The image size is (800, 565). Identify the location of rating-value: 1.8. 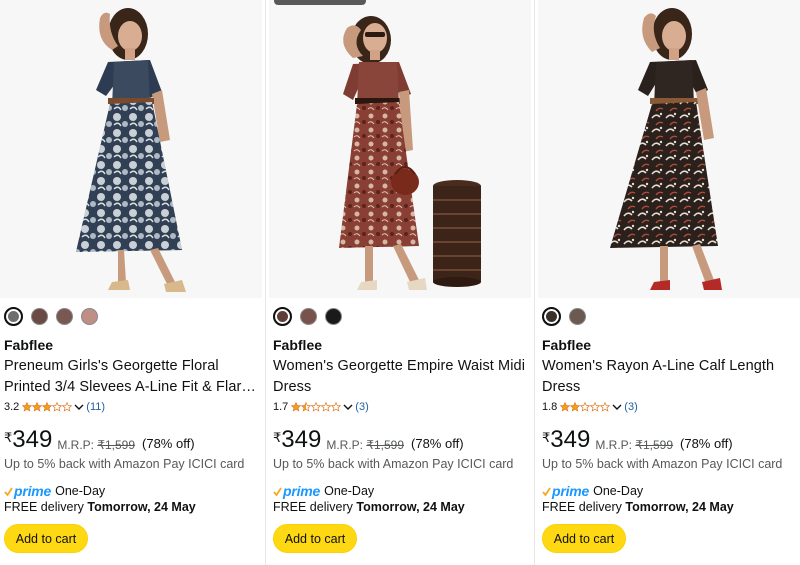
(550, 407).